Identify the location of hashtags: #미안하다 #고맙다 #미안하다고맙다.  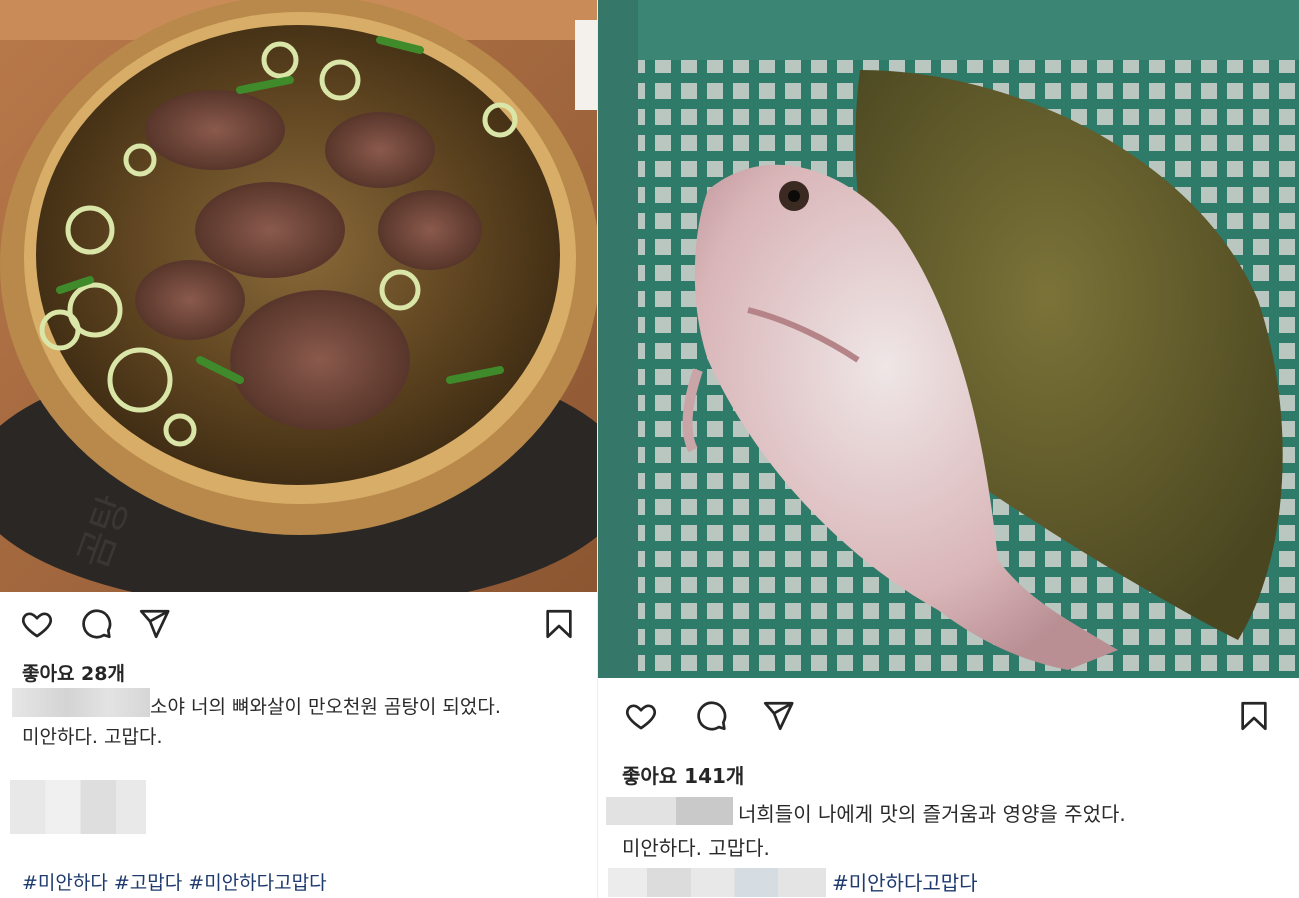
(174, 881).